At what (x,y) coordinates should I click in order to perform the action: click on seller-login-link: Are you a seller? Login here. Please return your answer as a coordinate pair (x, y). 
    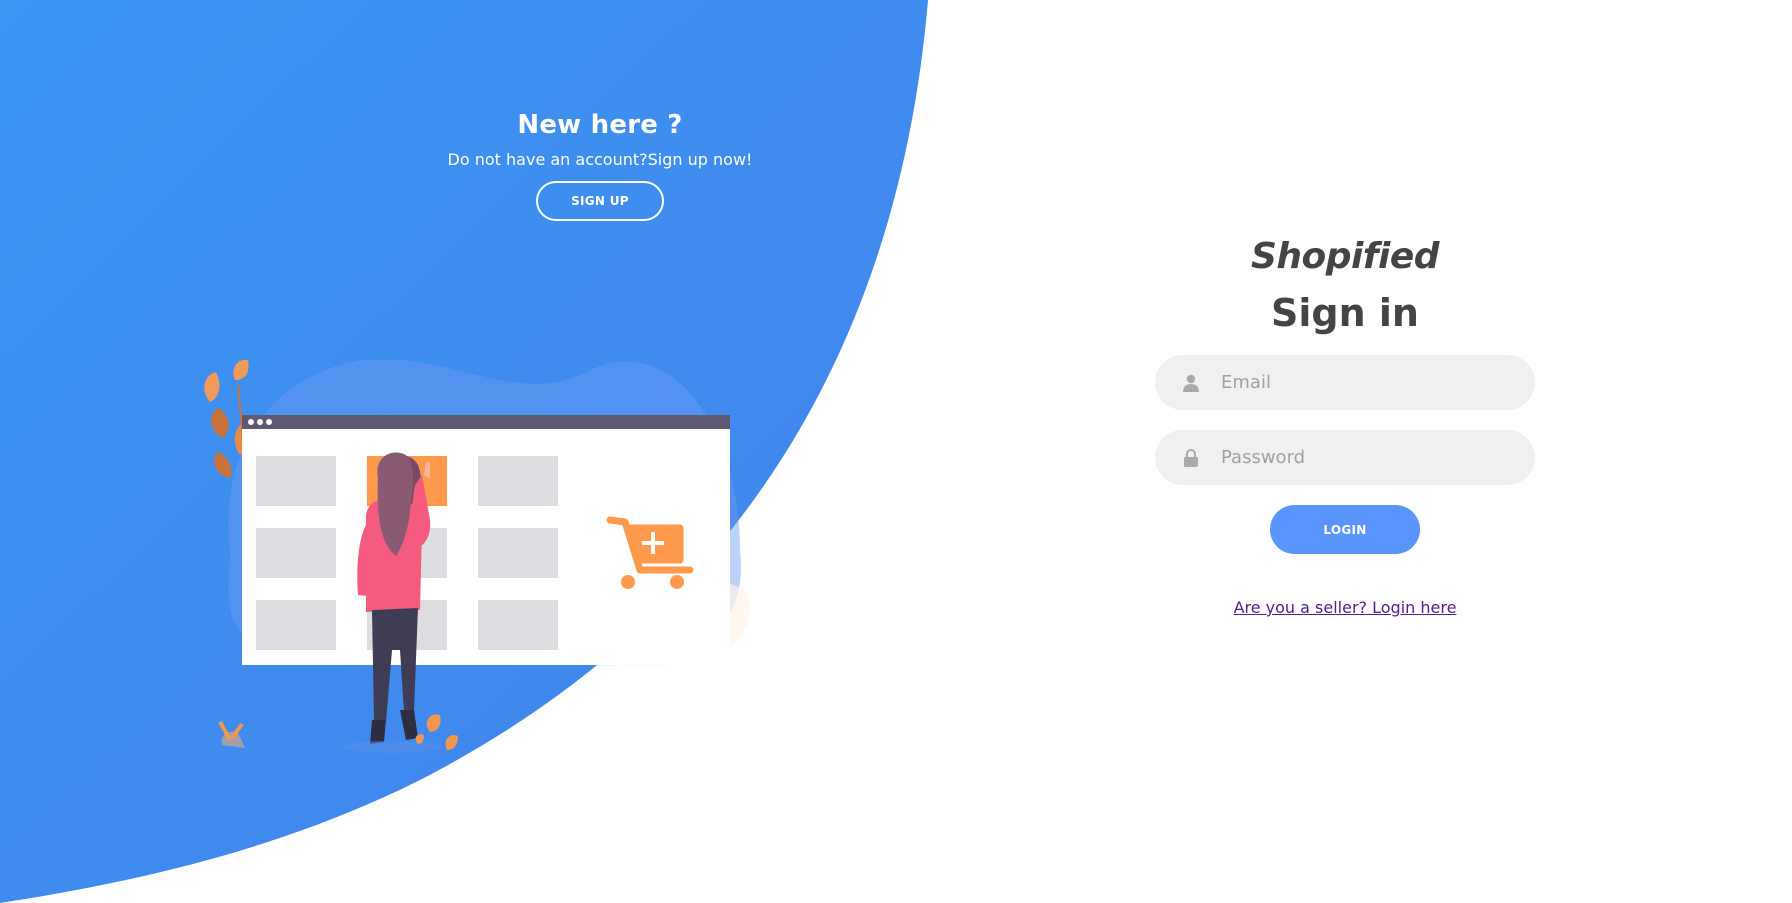
    Looking at the image, I should click on (1345, 607).